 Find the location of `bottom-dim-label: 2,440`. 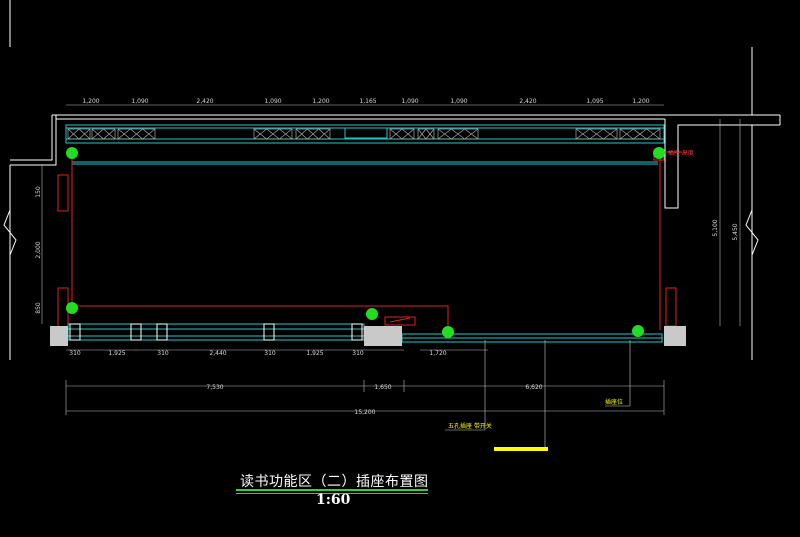

bottom-dim-label: 2,440 is located at coordinates (217, 353).